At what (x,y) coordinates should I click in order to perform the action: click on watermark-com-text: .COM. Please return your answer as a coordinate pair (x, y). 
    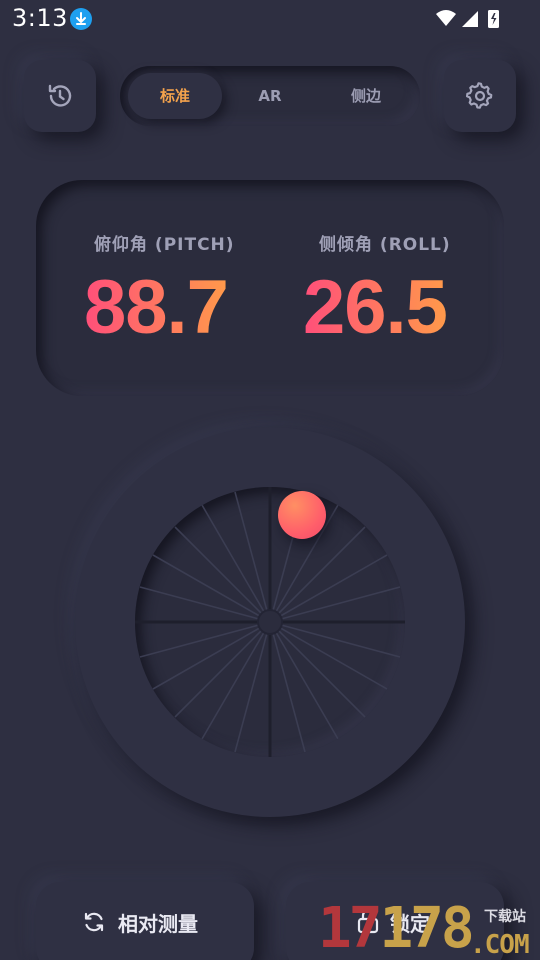
    Looking at the image, I should click on (500, 945).